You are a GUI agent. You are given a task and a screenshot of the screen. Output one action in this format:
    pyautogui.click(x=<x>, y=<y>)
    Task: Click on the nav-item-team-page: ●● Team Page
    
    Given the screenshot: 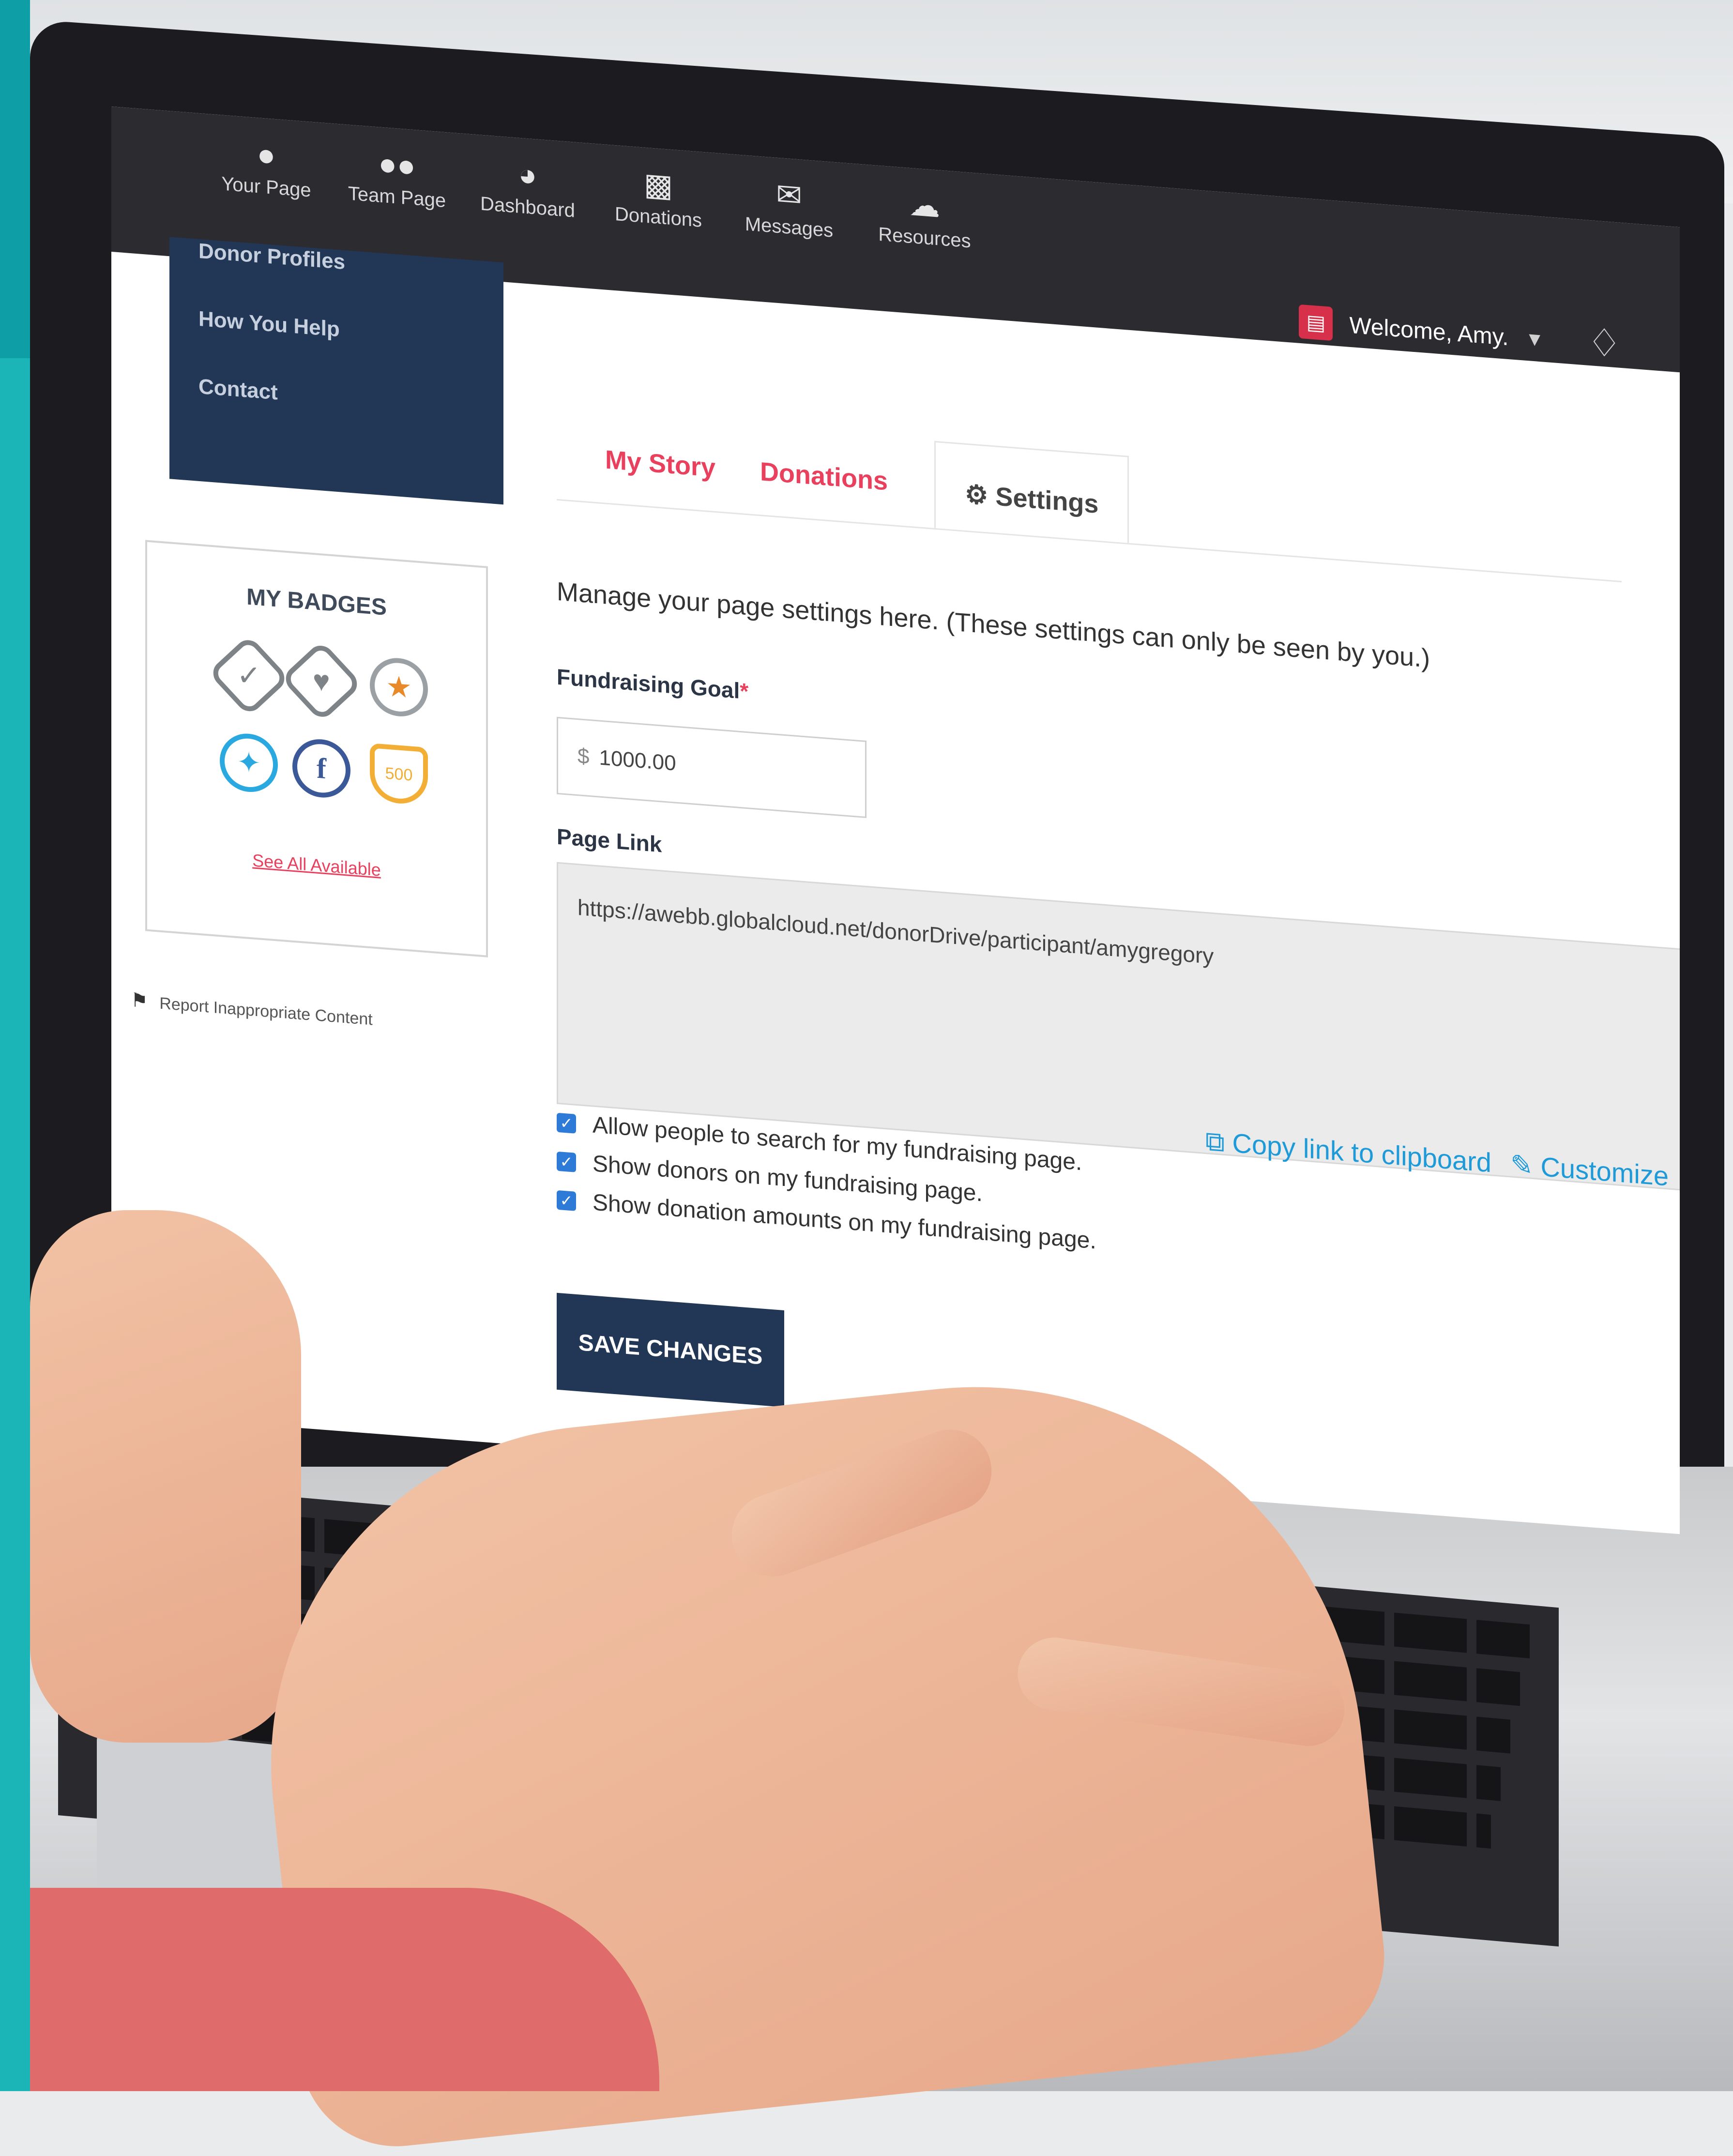 What is the action you would take?
    pyautogui.click(x=397, y=178)
    